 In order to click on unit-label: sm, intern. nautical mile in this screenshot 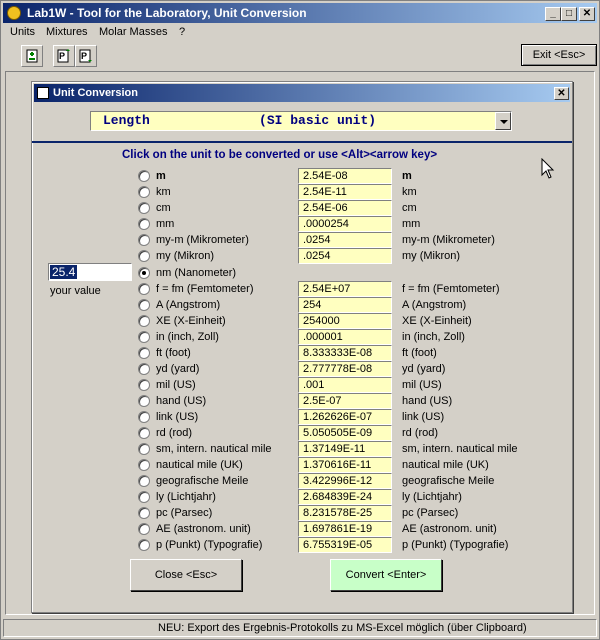, I will do `click(214, 449)`.